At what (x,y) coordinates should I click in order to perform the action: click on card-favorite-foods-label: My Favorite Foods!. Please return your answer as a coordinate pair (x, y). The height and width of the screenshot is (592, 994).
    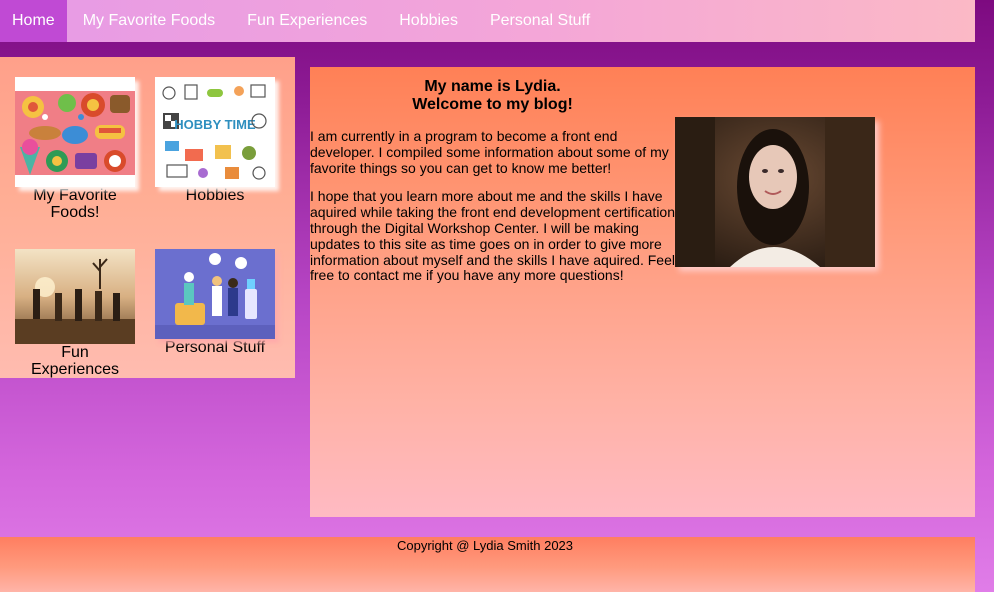
    Looking at the image, I should click on (75, 204).